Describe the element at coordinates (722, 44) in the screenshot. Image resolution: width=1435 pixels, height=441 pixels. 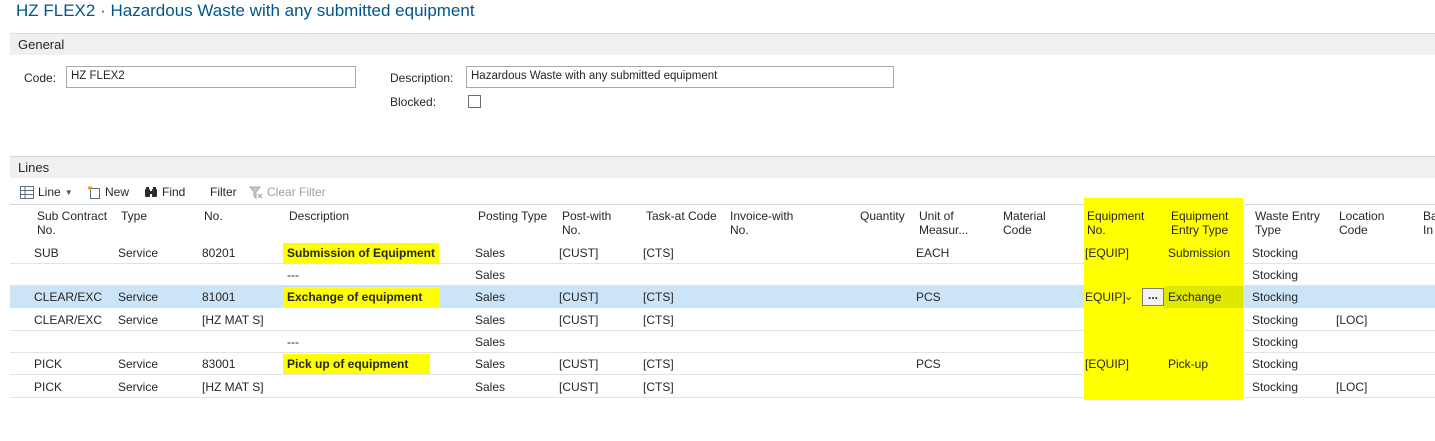
I see `general-section-header: General` at that location.